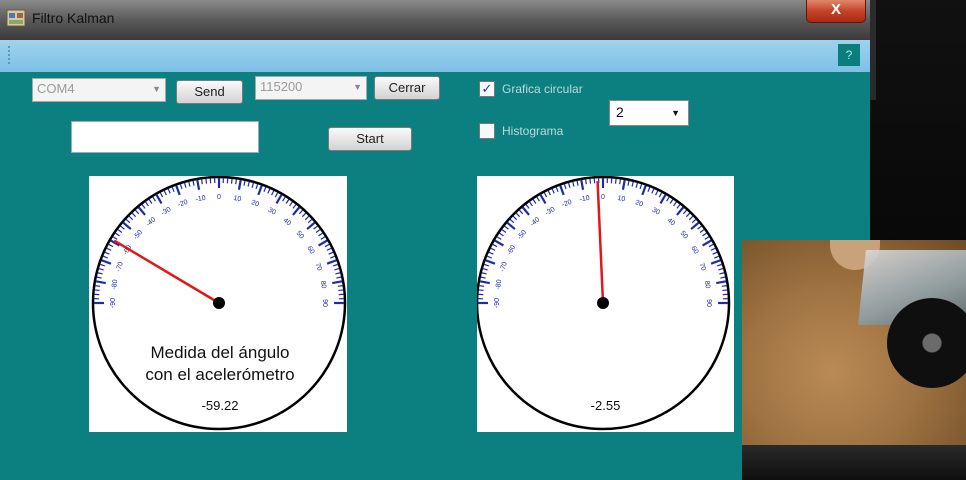 The width and height of the screenshot is (966, 480). I want to click on histograma-checkbox, so click(487, 131).